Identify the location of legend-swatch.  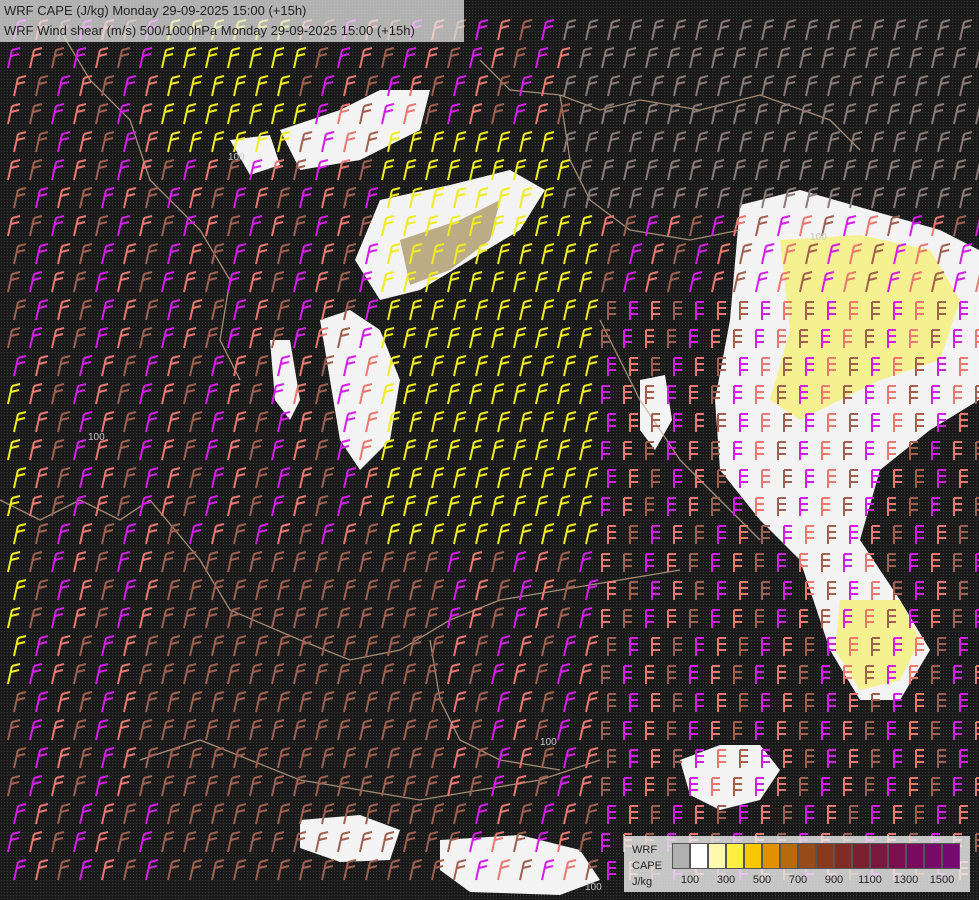
(915, 856).